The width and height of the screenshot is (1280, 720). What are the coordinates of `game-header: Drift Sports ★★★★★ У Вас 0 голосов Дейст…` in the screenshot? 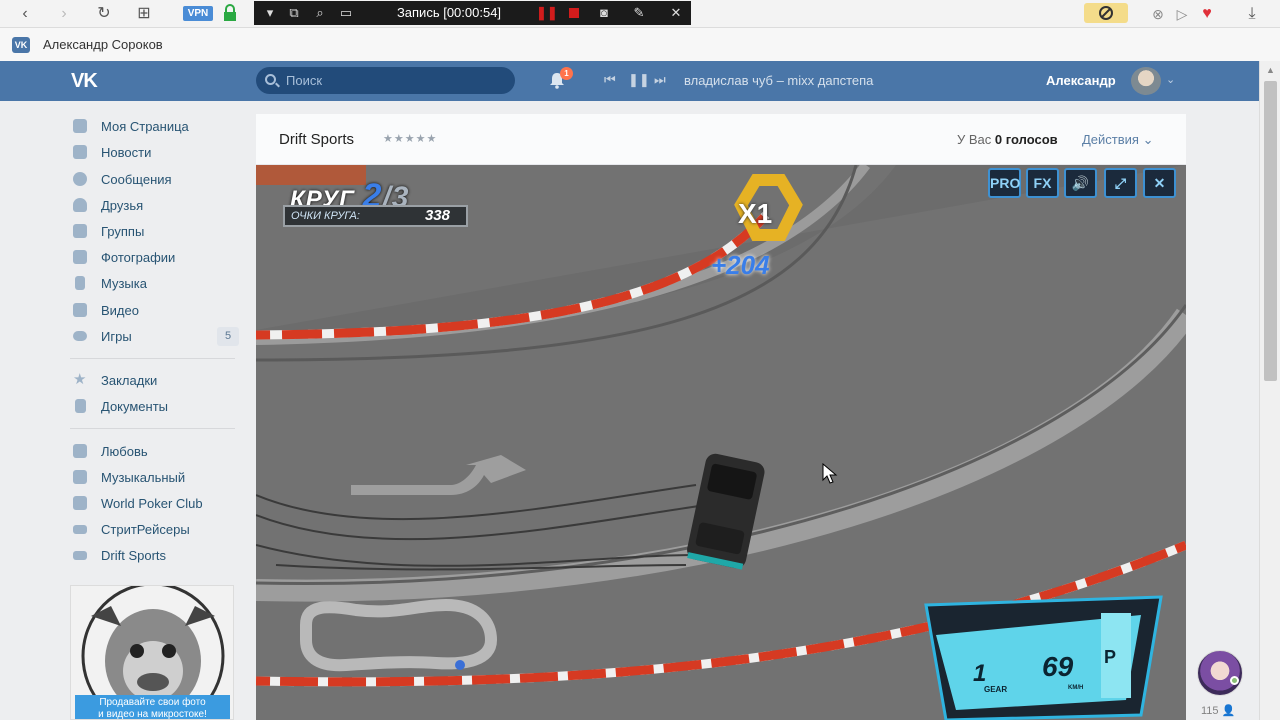 It's located at (721, 139).